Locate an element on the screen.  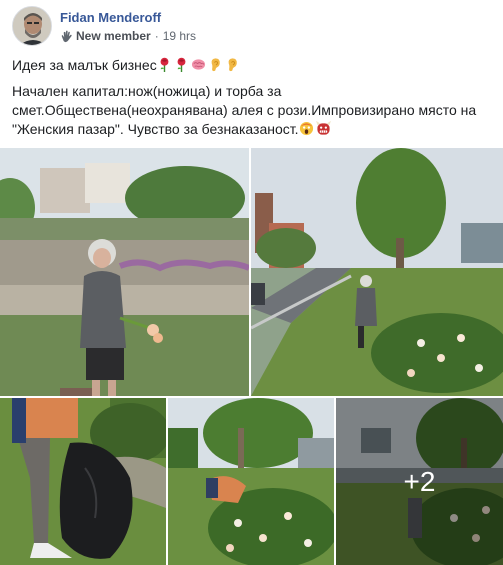
author-name: Fidan Menderoff is located at coordinates (110, 17).